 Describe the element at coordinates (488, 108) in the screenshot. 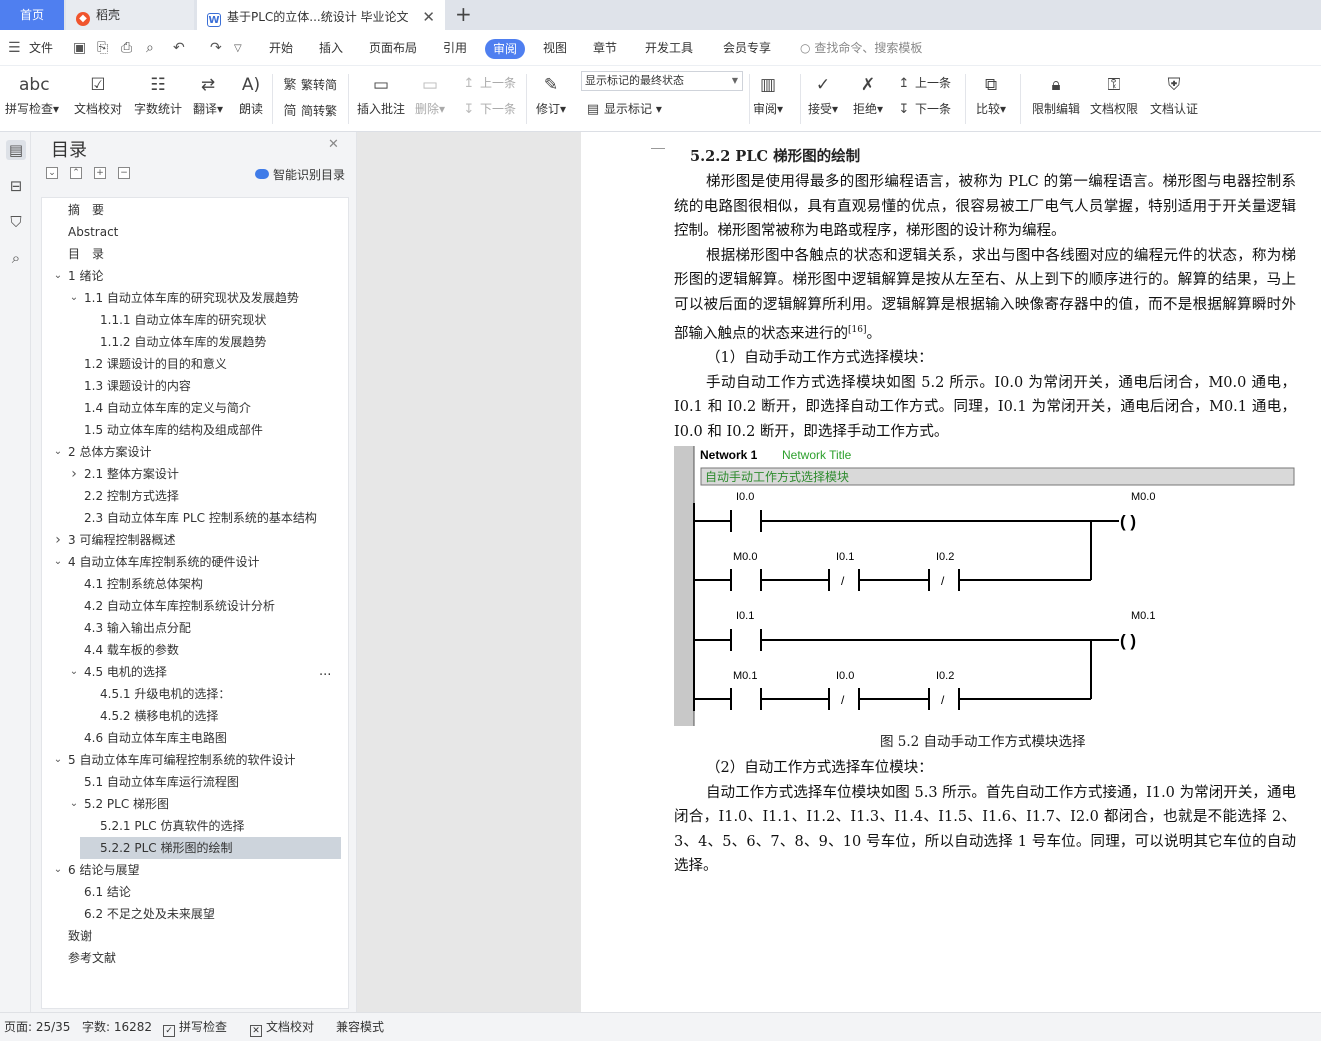

I see `next-comment-button: ↧ 下一条` at that location.